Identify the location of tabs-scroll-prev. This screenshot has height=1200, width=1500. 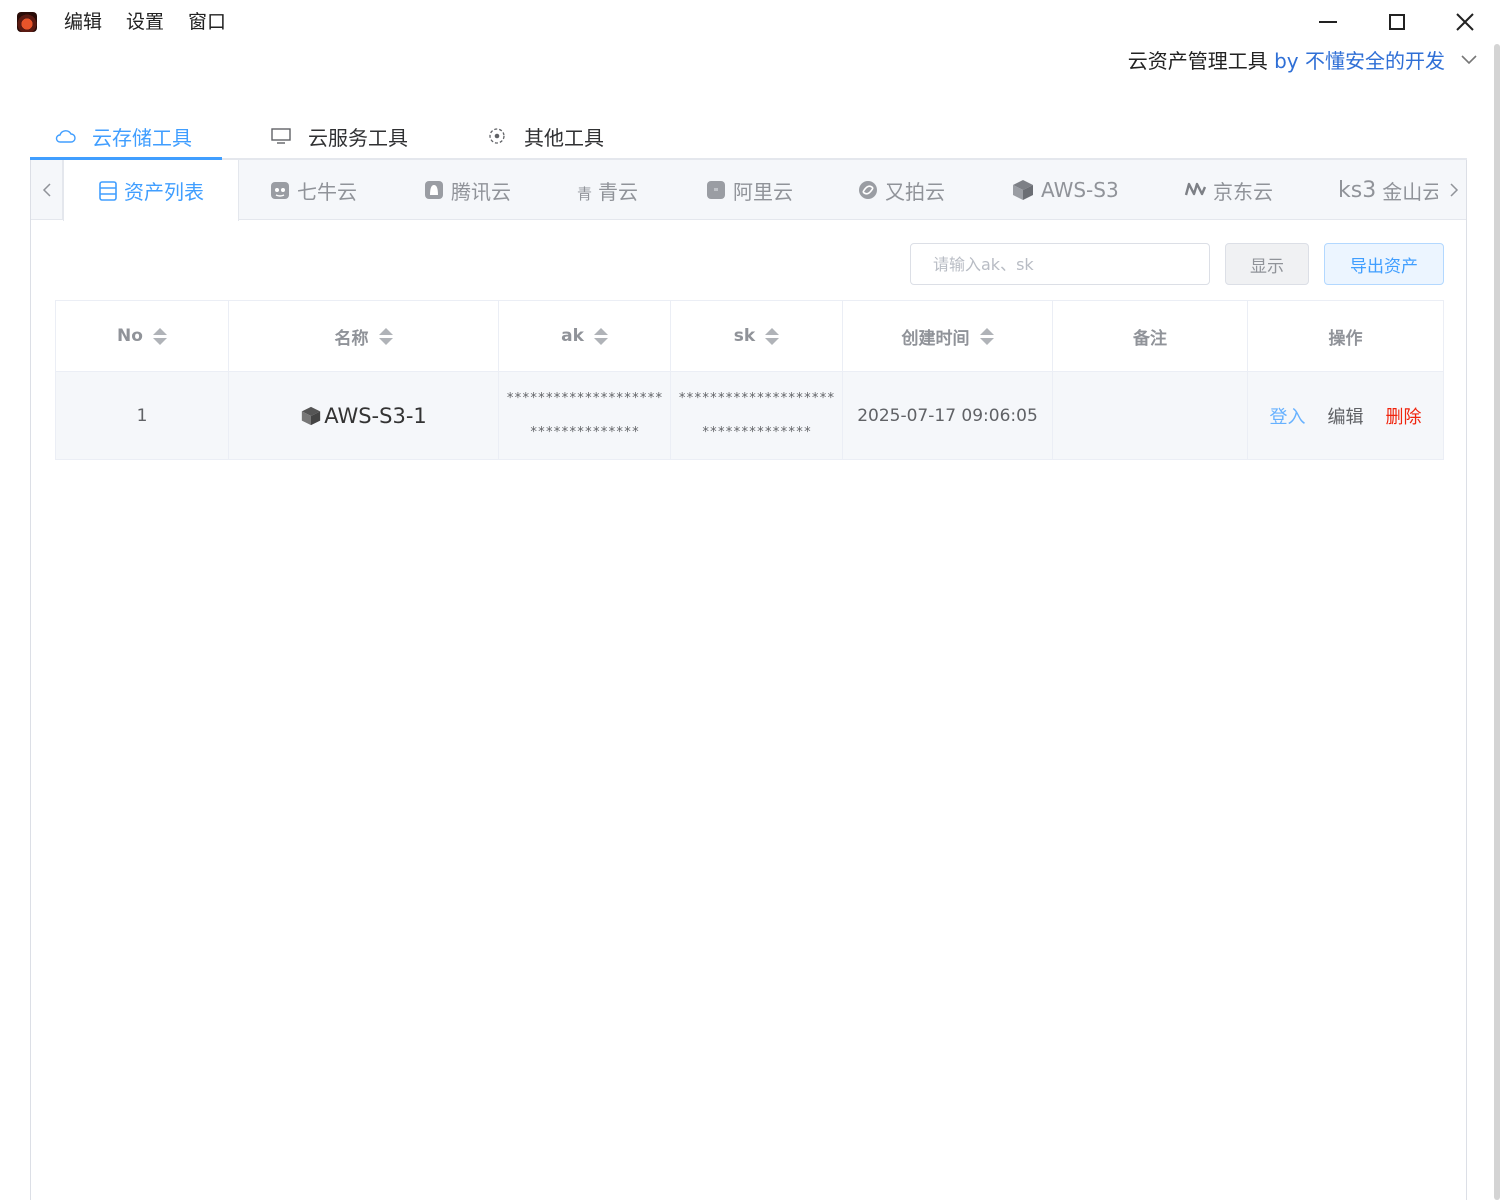
(47, 190).